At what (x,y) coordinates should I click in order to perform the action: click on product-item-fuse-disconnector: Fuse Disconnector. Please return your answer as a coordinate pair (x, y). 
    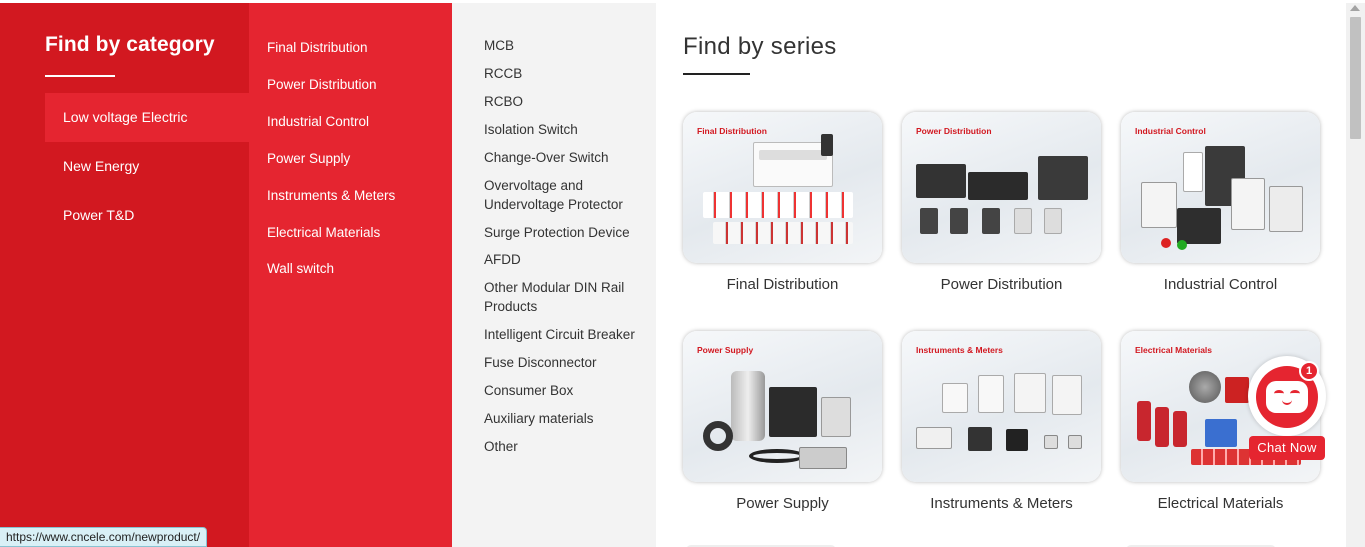
    Looking at the image, I should click on (570, 362).